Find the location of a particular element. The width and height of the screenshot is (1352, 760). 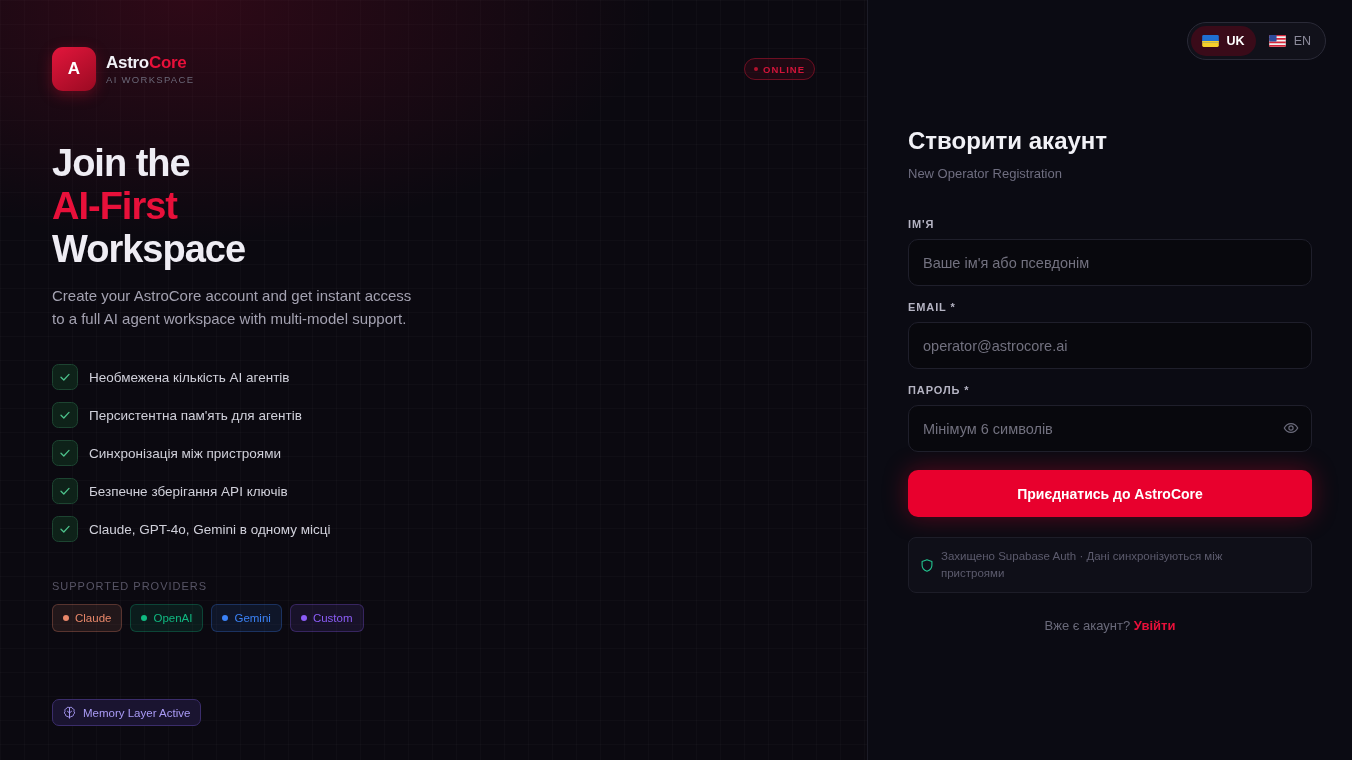

provider-name: Claude is located at coordinates (93, 618).